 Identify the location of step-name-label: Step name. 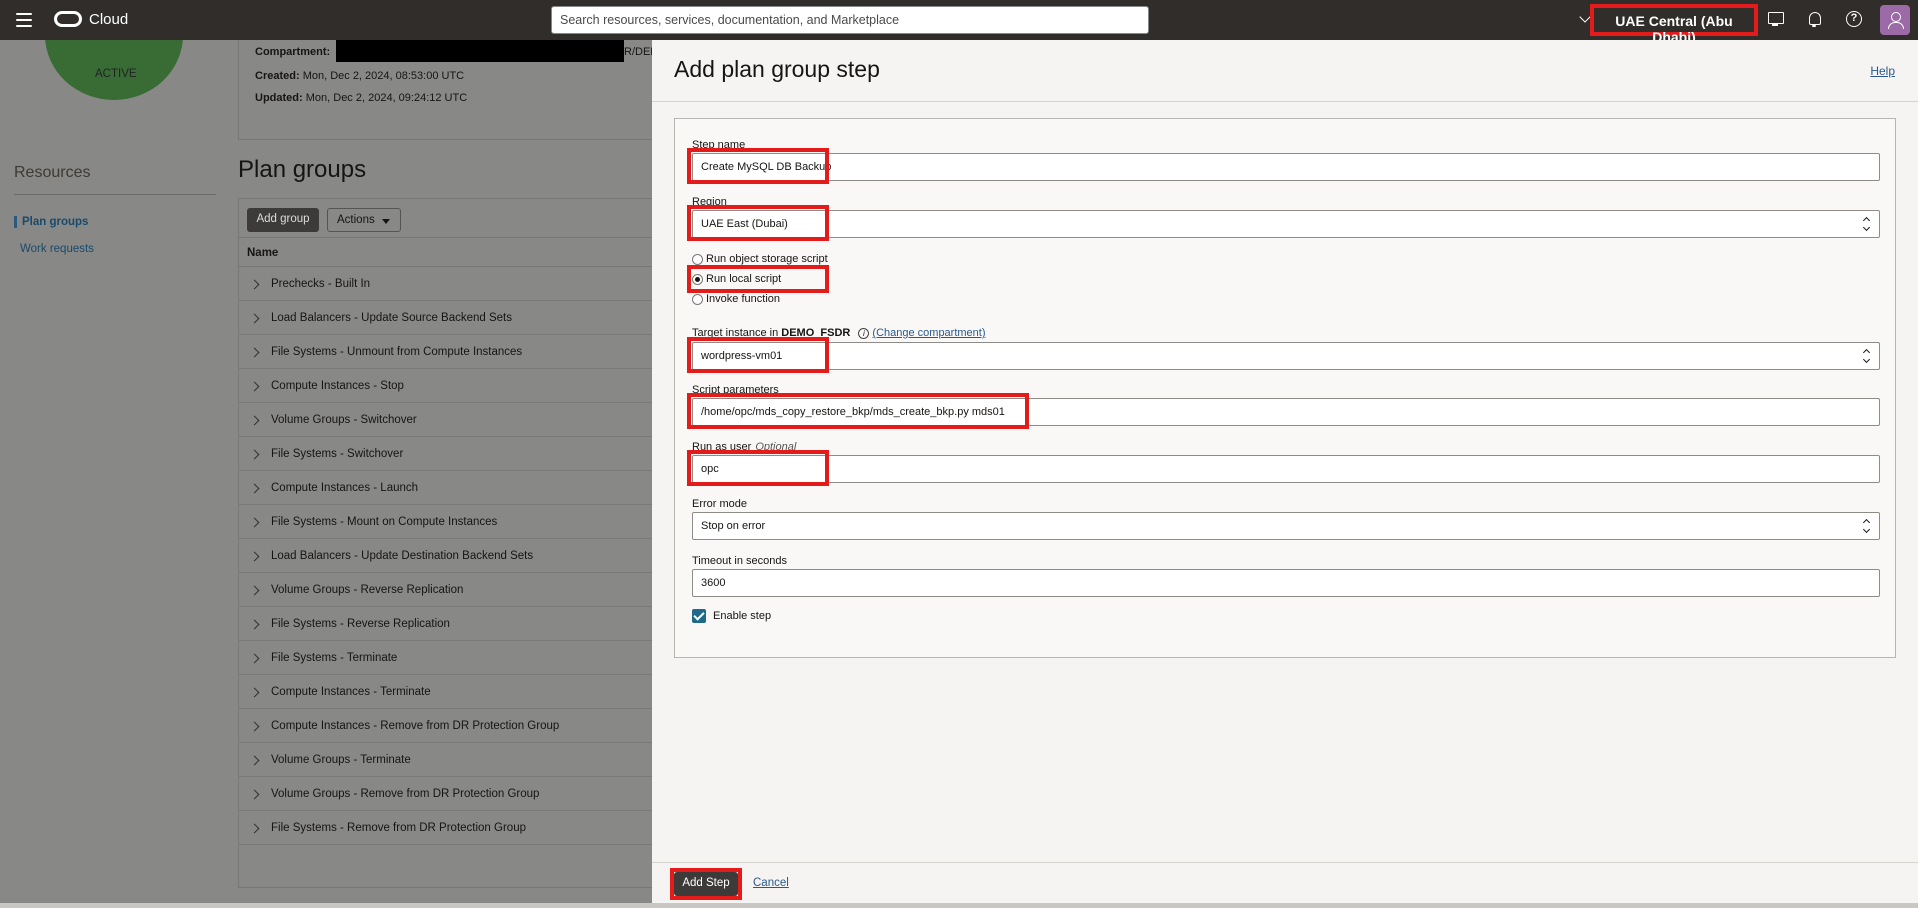
(719, 145).